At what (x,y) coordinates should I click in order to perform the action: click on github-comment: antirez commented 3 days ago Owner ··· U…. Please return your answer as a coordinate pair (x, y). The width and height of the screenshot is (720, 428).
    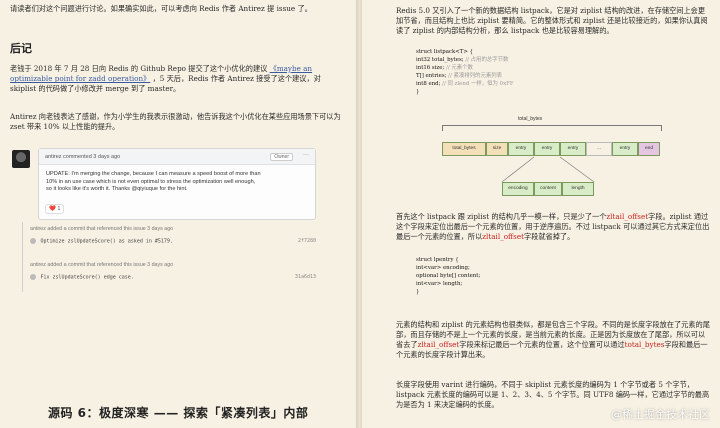
    Looking at the image, I should click on (177, 184).